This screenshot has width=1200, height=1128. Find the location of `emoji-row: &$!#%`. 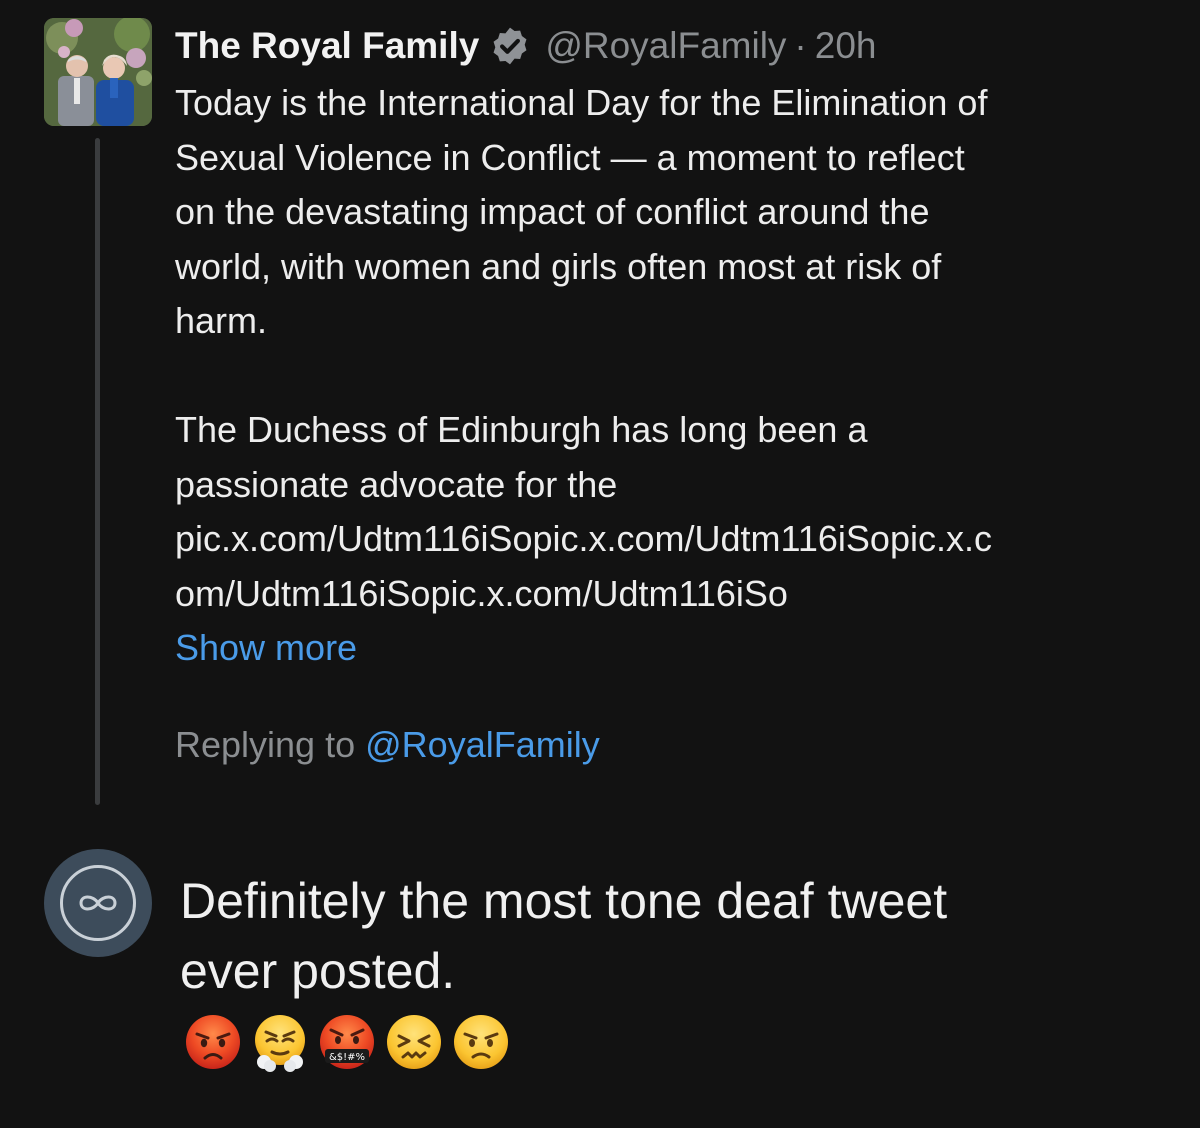

emoji-row: &$!#% is located at coordinates (347, 1042).